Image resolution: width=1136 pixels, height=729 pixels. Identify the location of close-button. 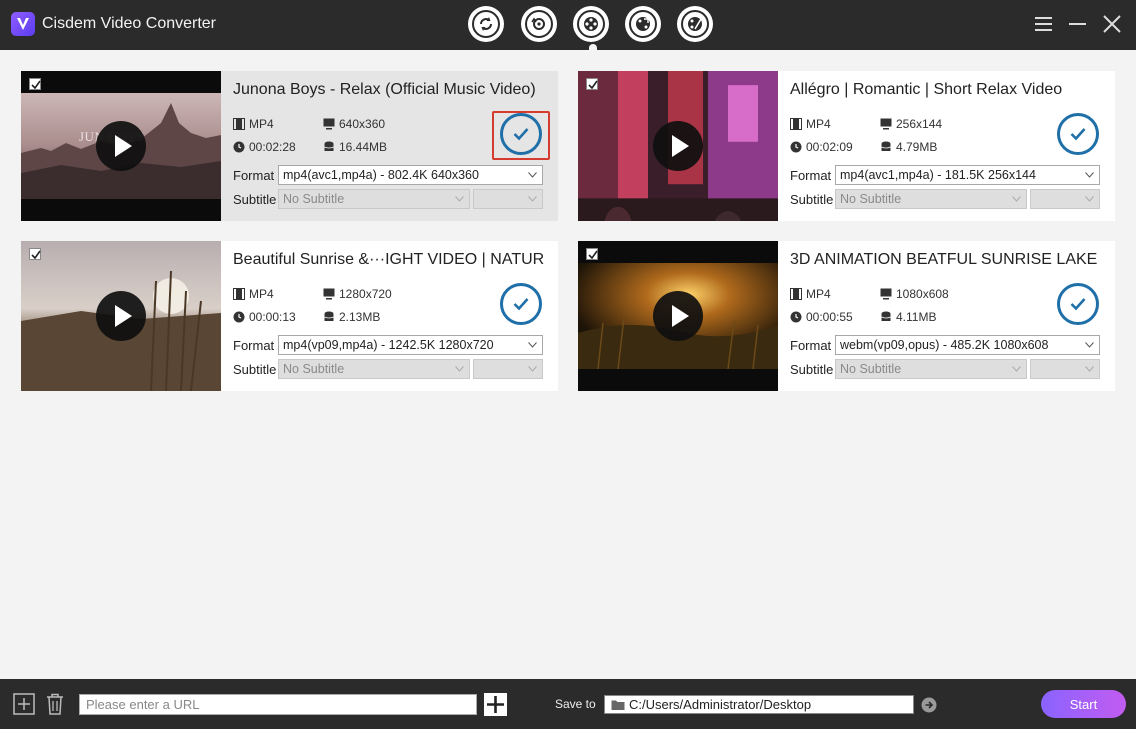
(1112, 24).